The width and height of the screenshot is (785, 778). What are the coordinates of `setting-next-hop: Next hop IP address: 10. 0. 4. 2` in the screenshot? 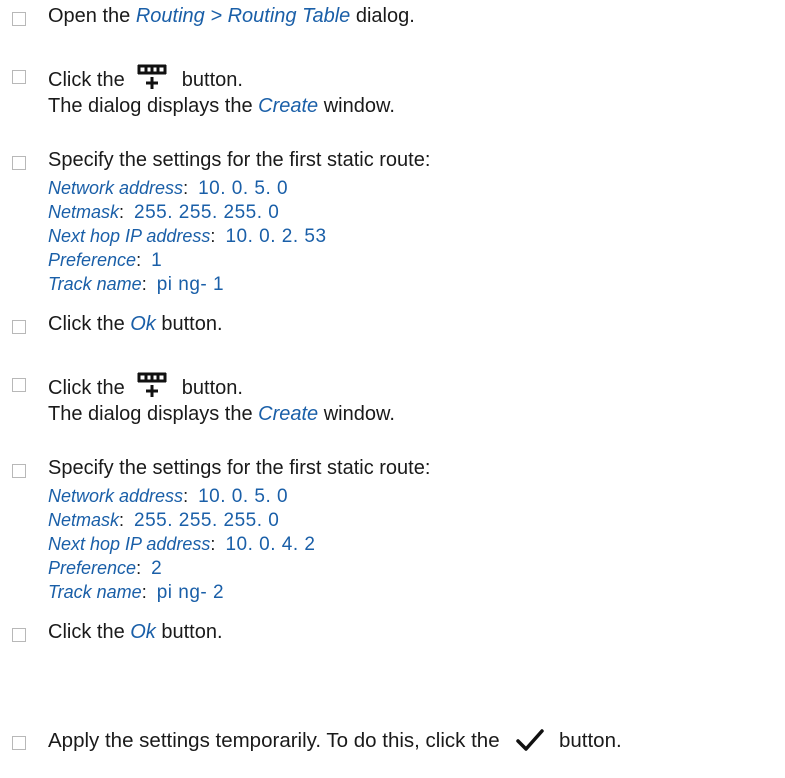 It's located at (182, 544).